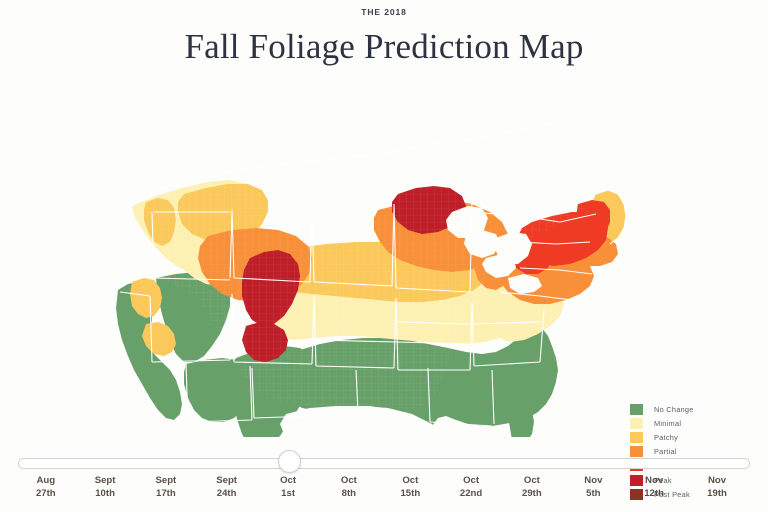 The height and width of the screenshot is (512, 768). I want to click on timeline-tick: Nov 12th, so click(654, 487).